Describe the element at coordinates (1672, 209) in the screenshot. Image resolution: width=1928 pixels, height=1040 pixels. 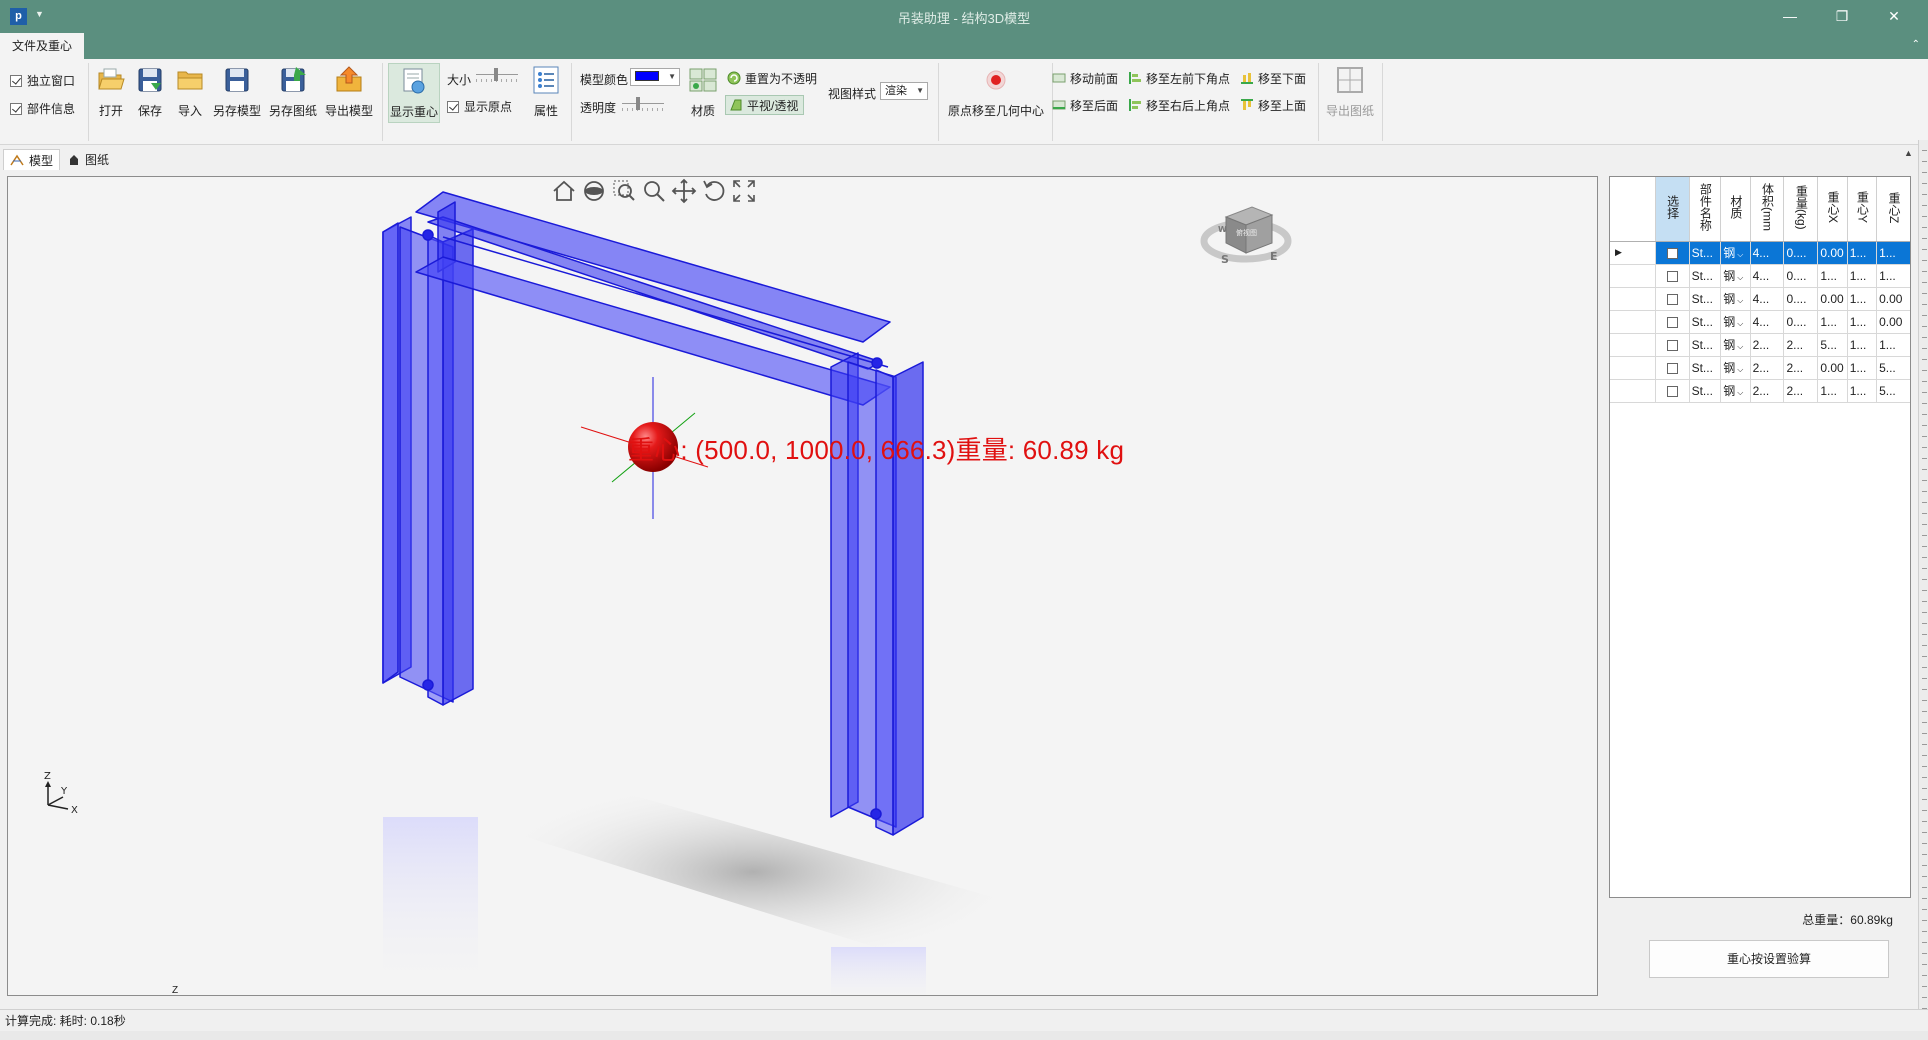
I see `col-select: 选择` at that location.